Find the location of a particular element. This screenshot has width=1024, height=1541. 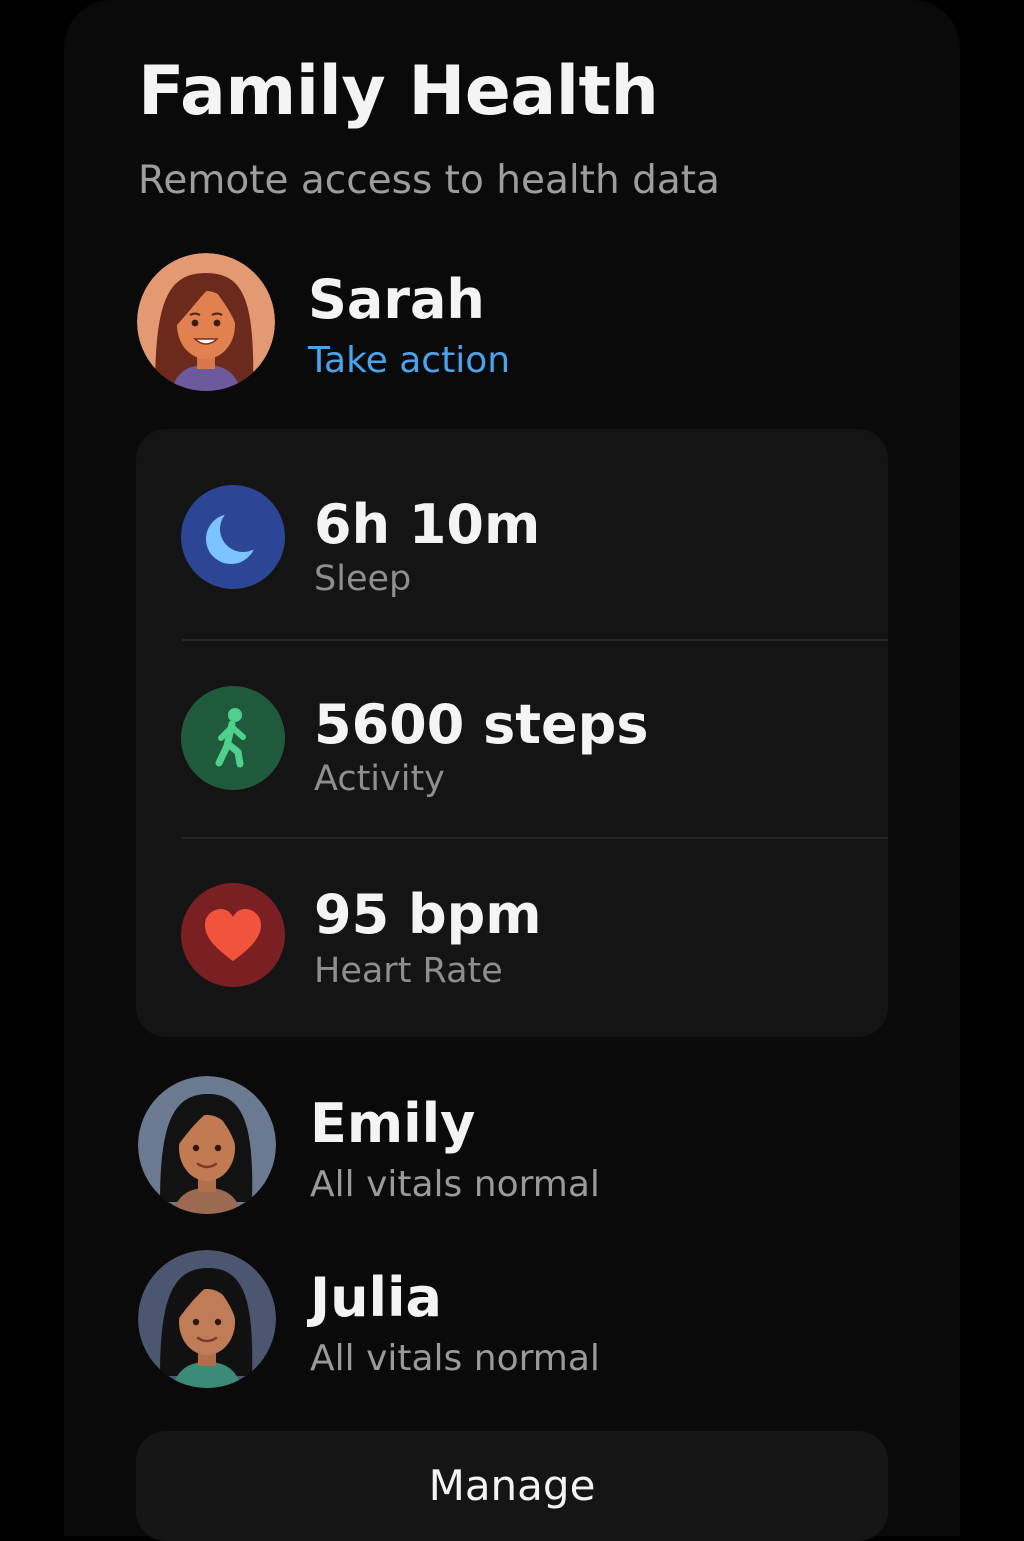

heart-rate-label: Heart Rate is located at coordinates (408, 971).